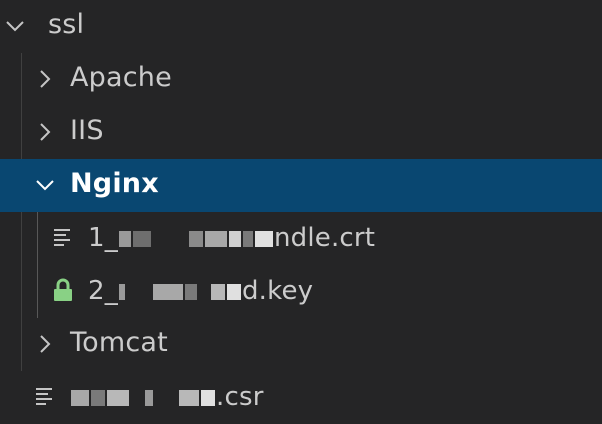 The height and width of the screenshot is (424, 602). I want to click on lock-icon, so click(63, 289).